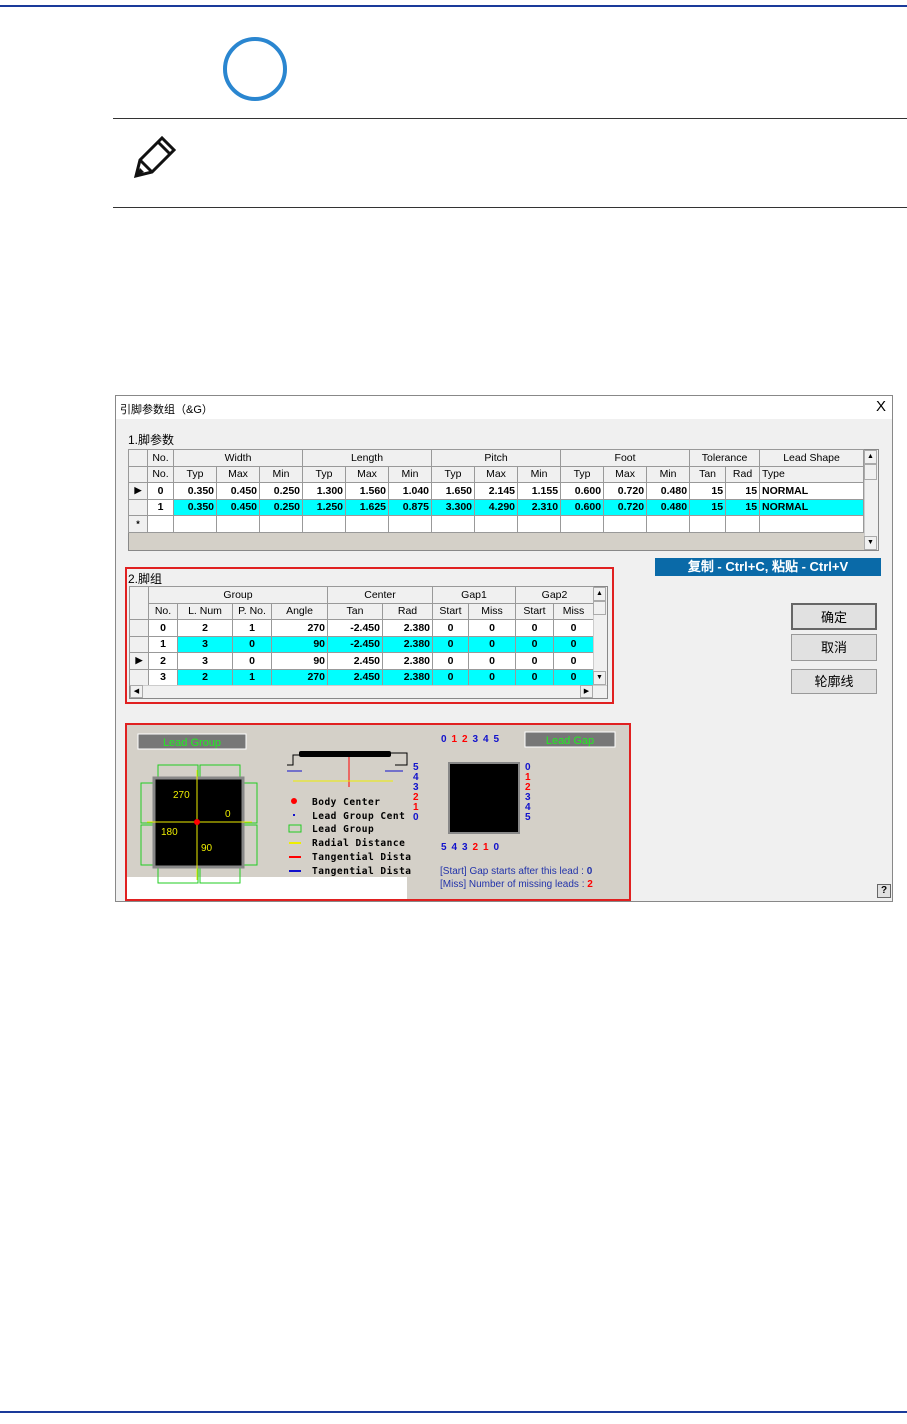 The image size is (907, 1424). I want to click on horizontal-scrollbar, so click(368, 691).